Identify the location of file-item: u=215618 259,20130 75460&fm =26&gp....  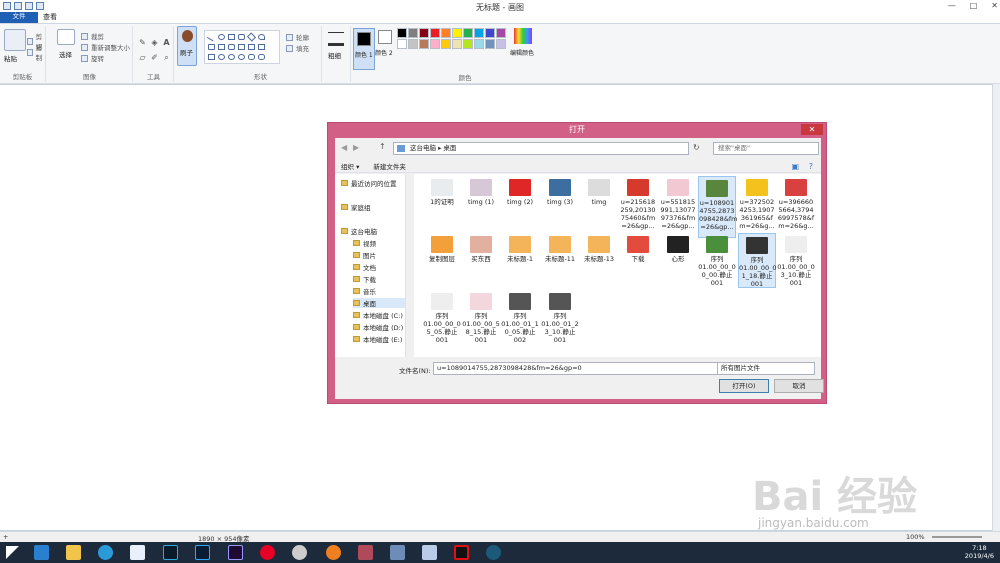
(638, 207).